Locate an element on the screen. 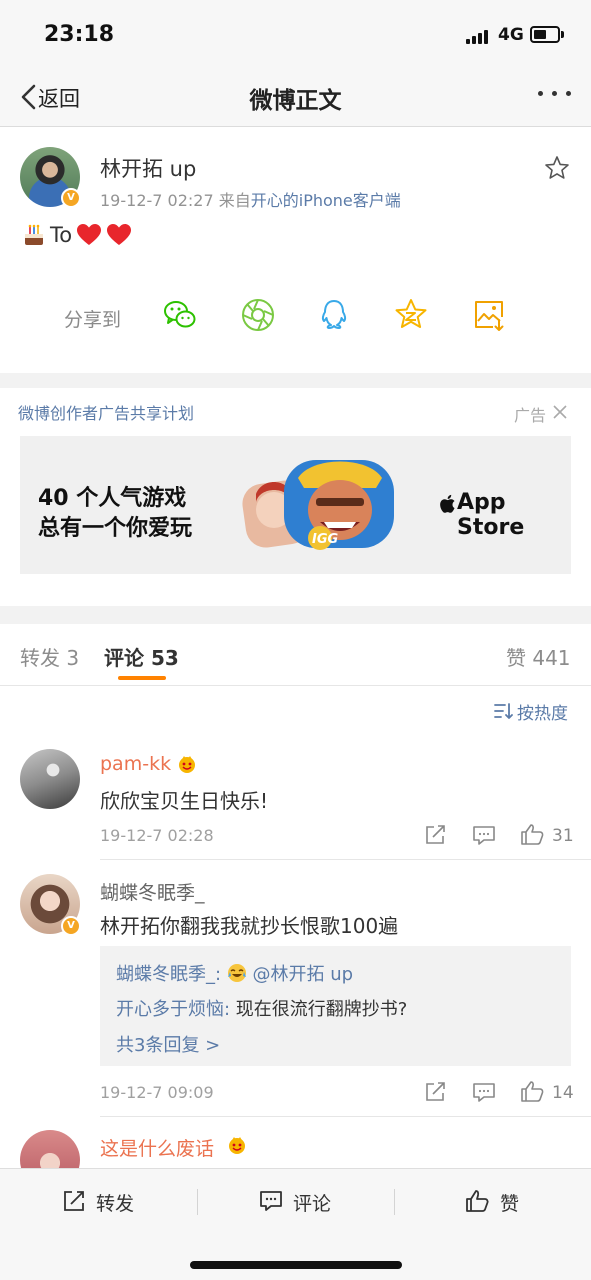 The image size is (591, 1280). comment-text: 欣欣宝贝生日快乐! is located at coordinates (184, 801).